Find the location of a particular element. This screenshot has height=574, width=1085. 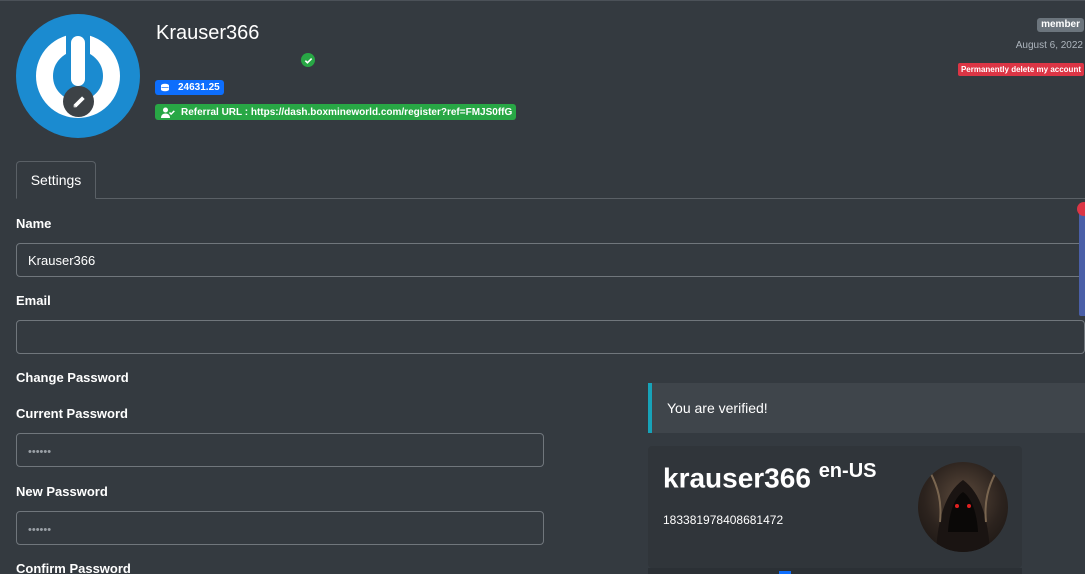

edit-pencil-icon is located at coordinates (79, 101).